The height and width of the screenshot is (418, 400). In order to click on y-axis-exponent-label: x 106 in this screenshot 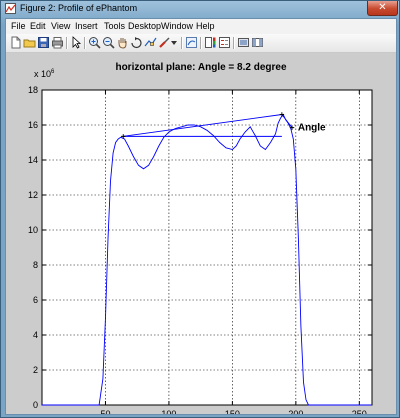, I will do `click(44, 74)`.